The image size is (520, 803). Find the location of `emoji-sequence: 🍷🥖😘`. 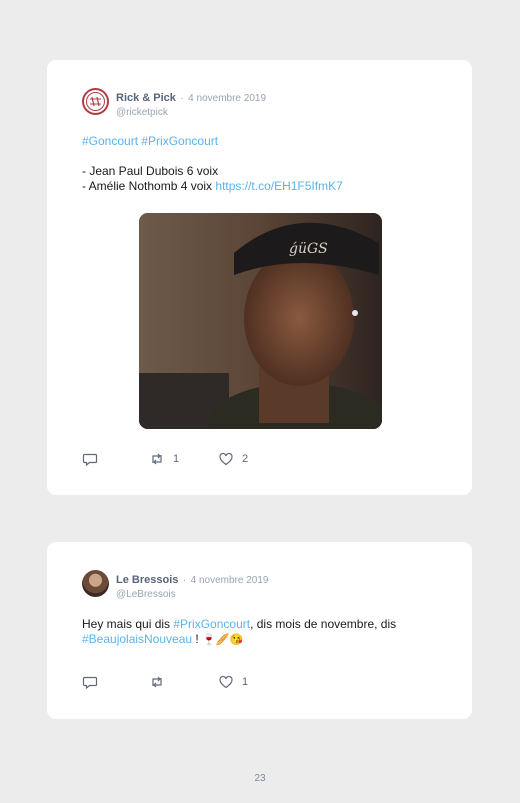

emoji-sequence: 🍷🥖😘 is located at coordinates (223, 640).